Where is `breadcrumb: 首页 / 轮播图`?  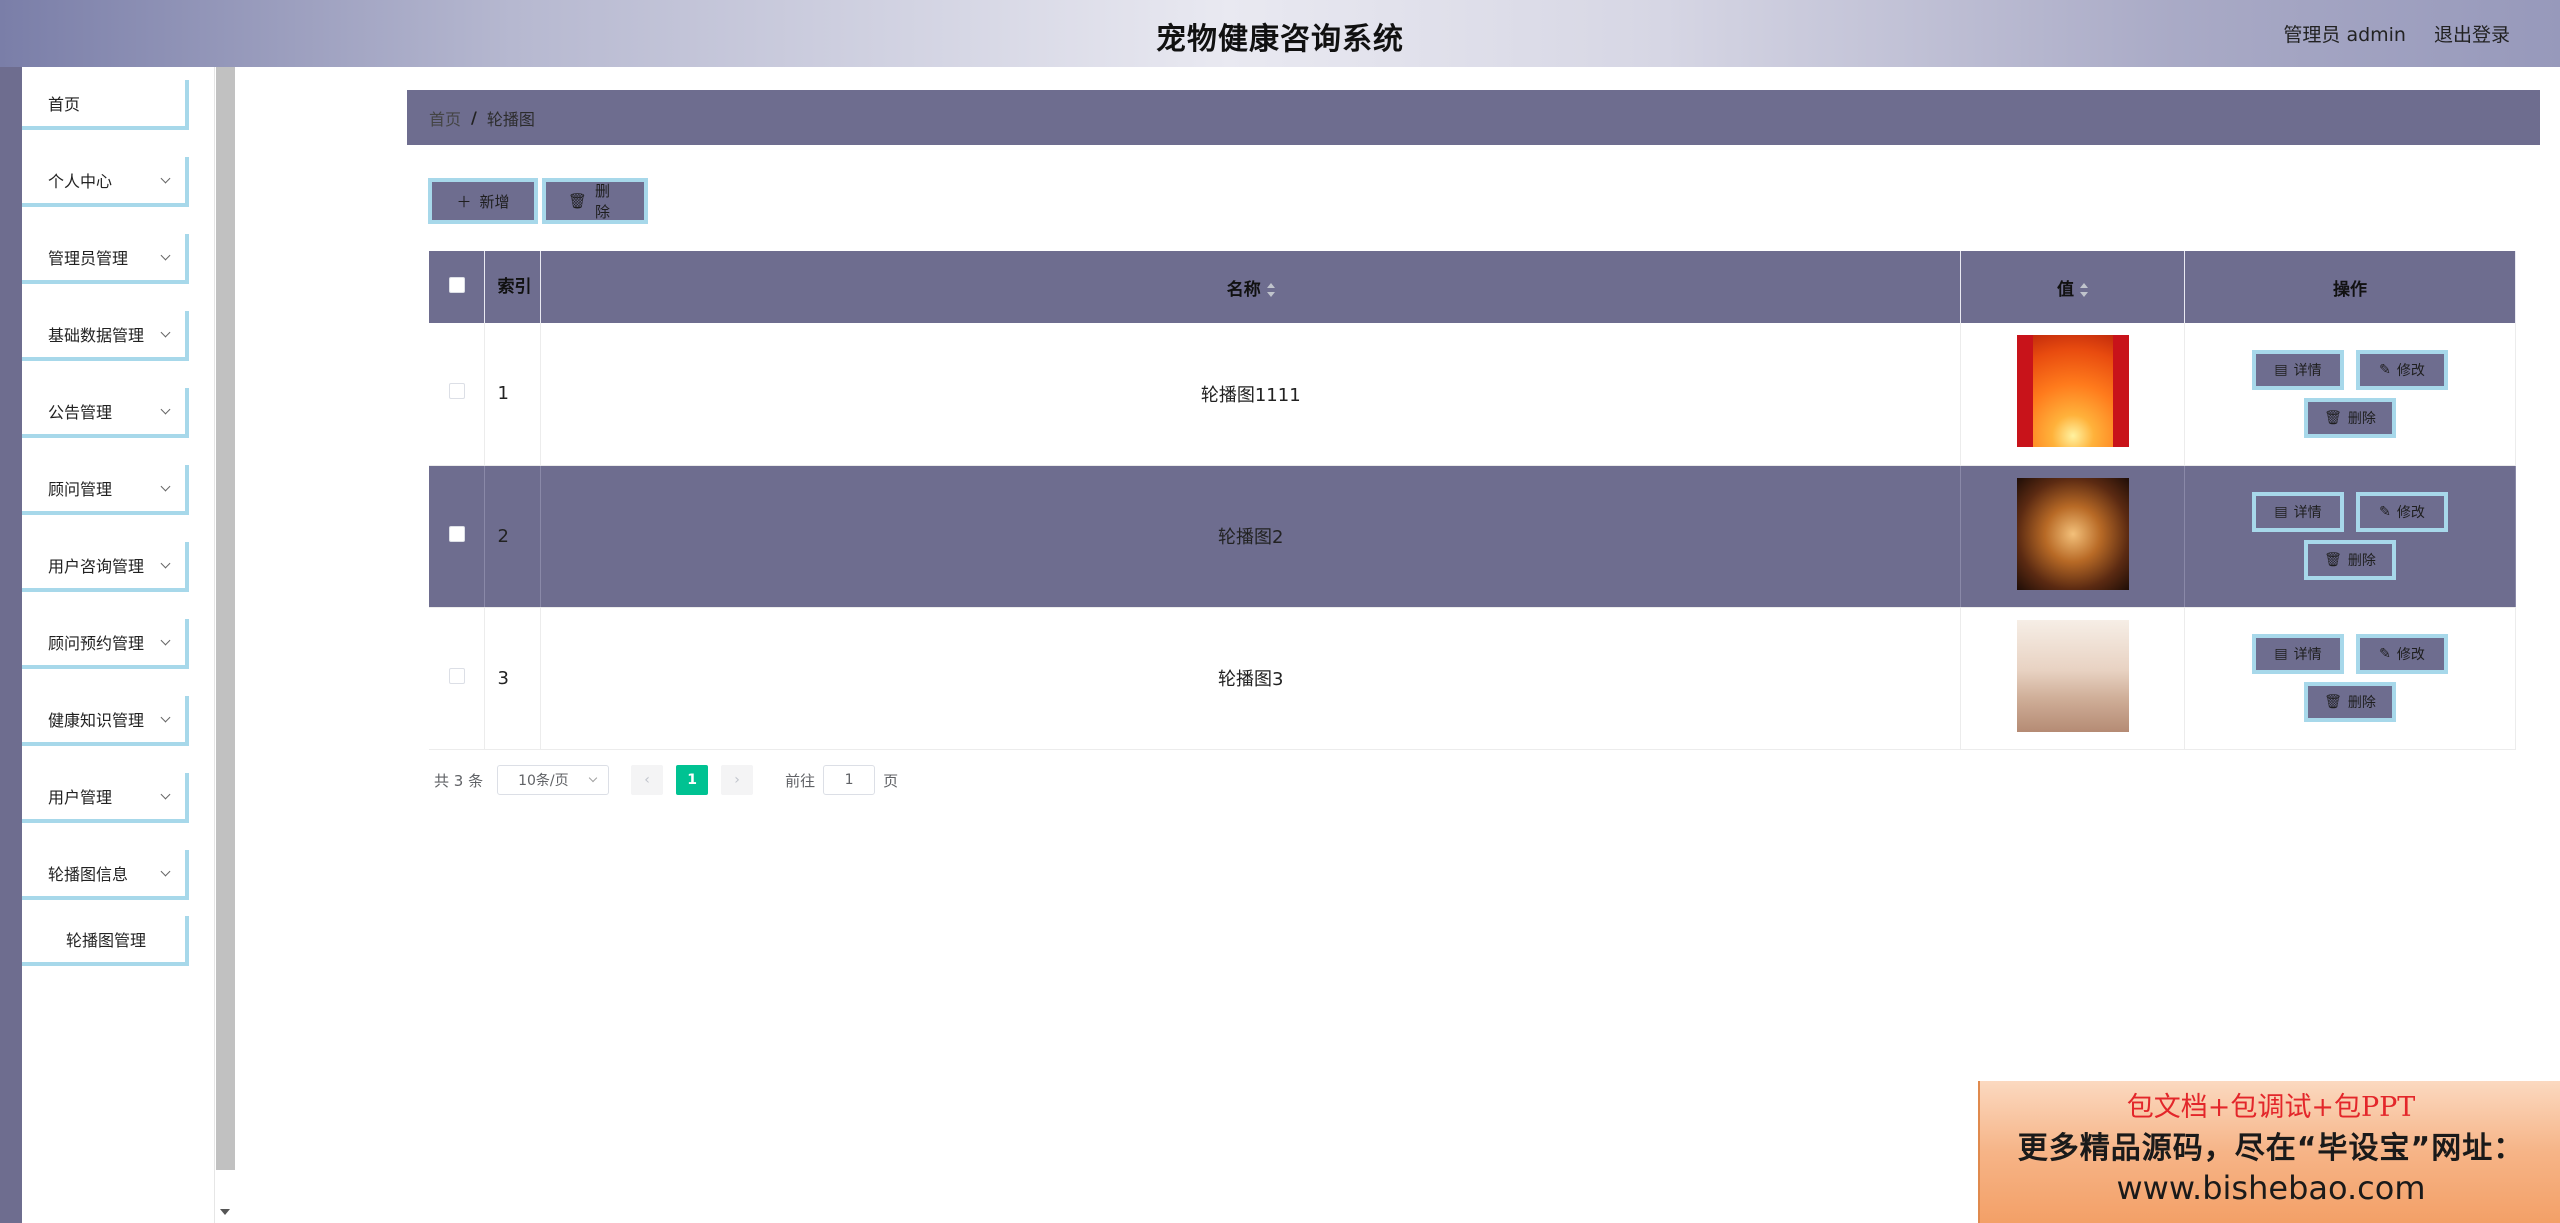
breadcrumb: 首页 / 轮播图 is located at coordinates (1473, 117).